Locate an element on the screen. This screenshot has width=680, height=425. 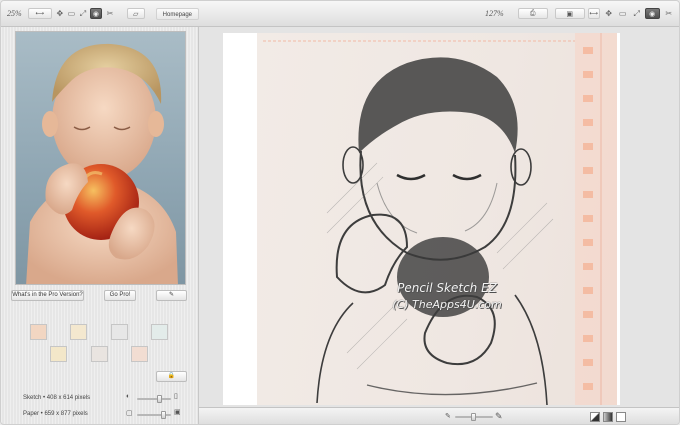
eraser-icon: ✎ is located at coordinates (171, 295).